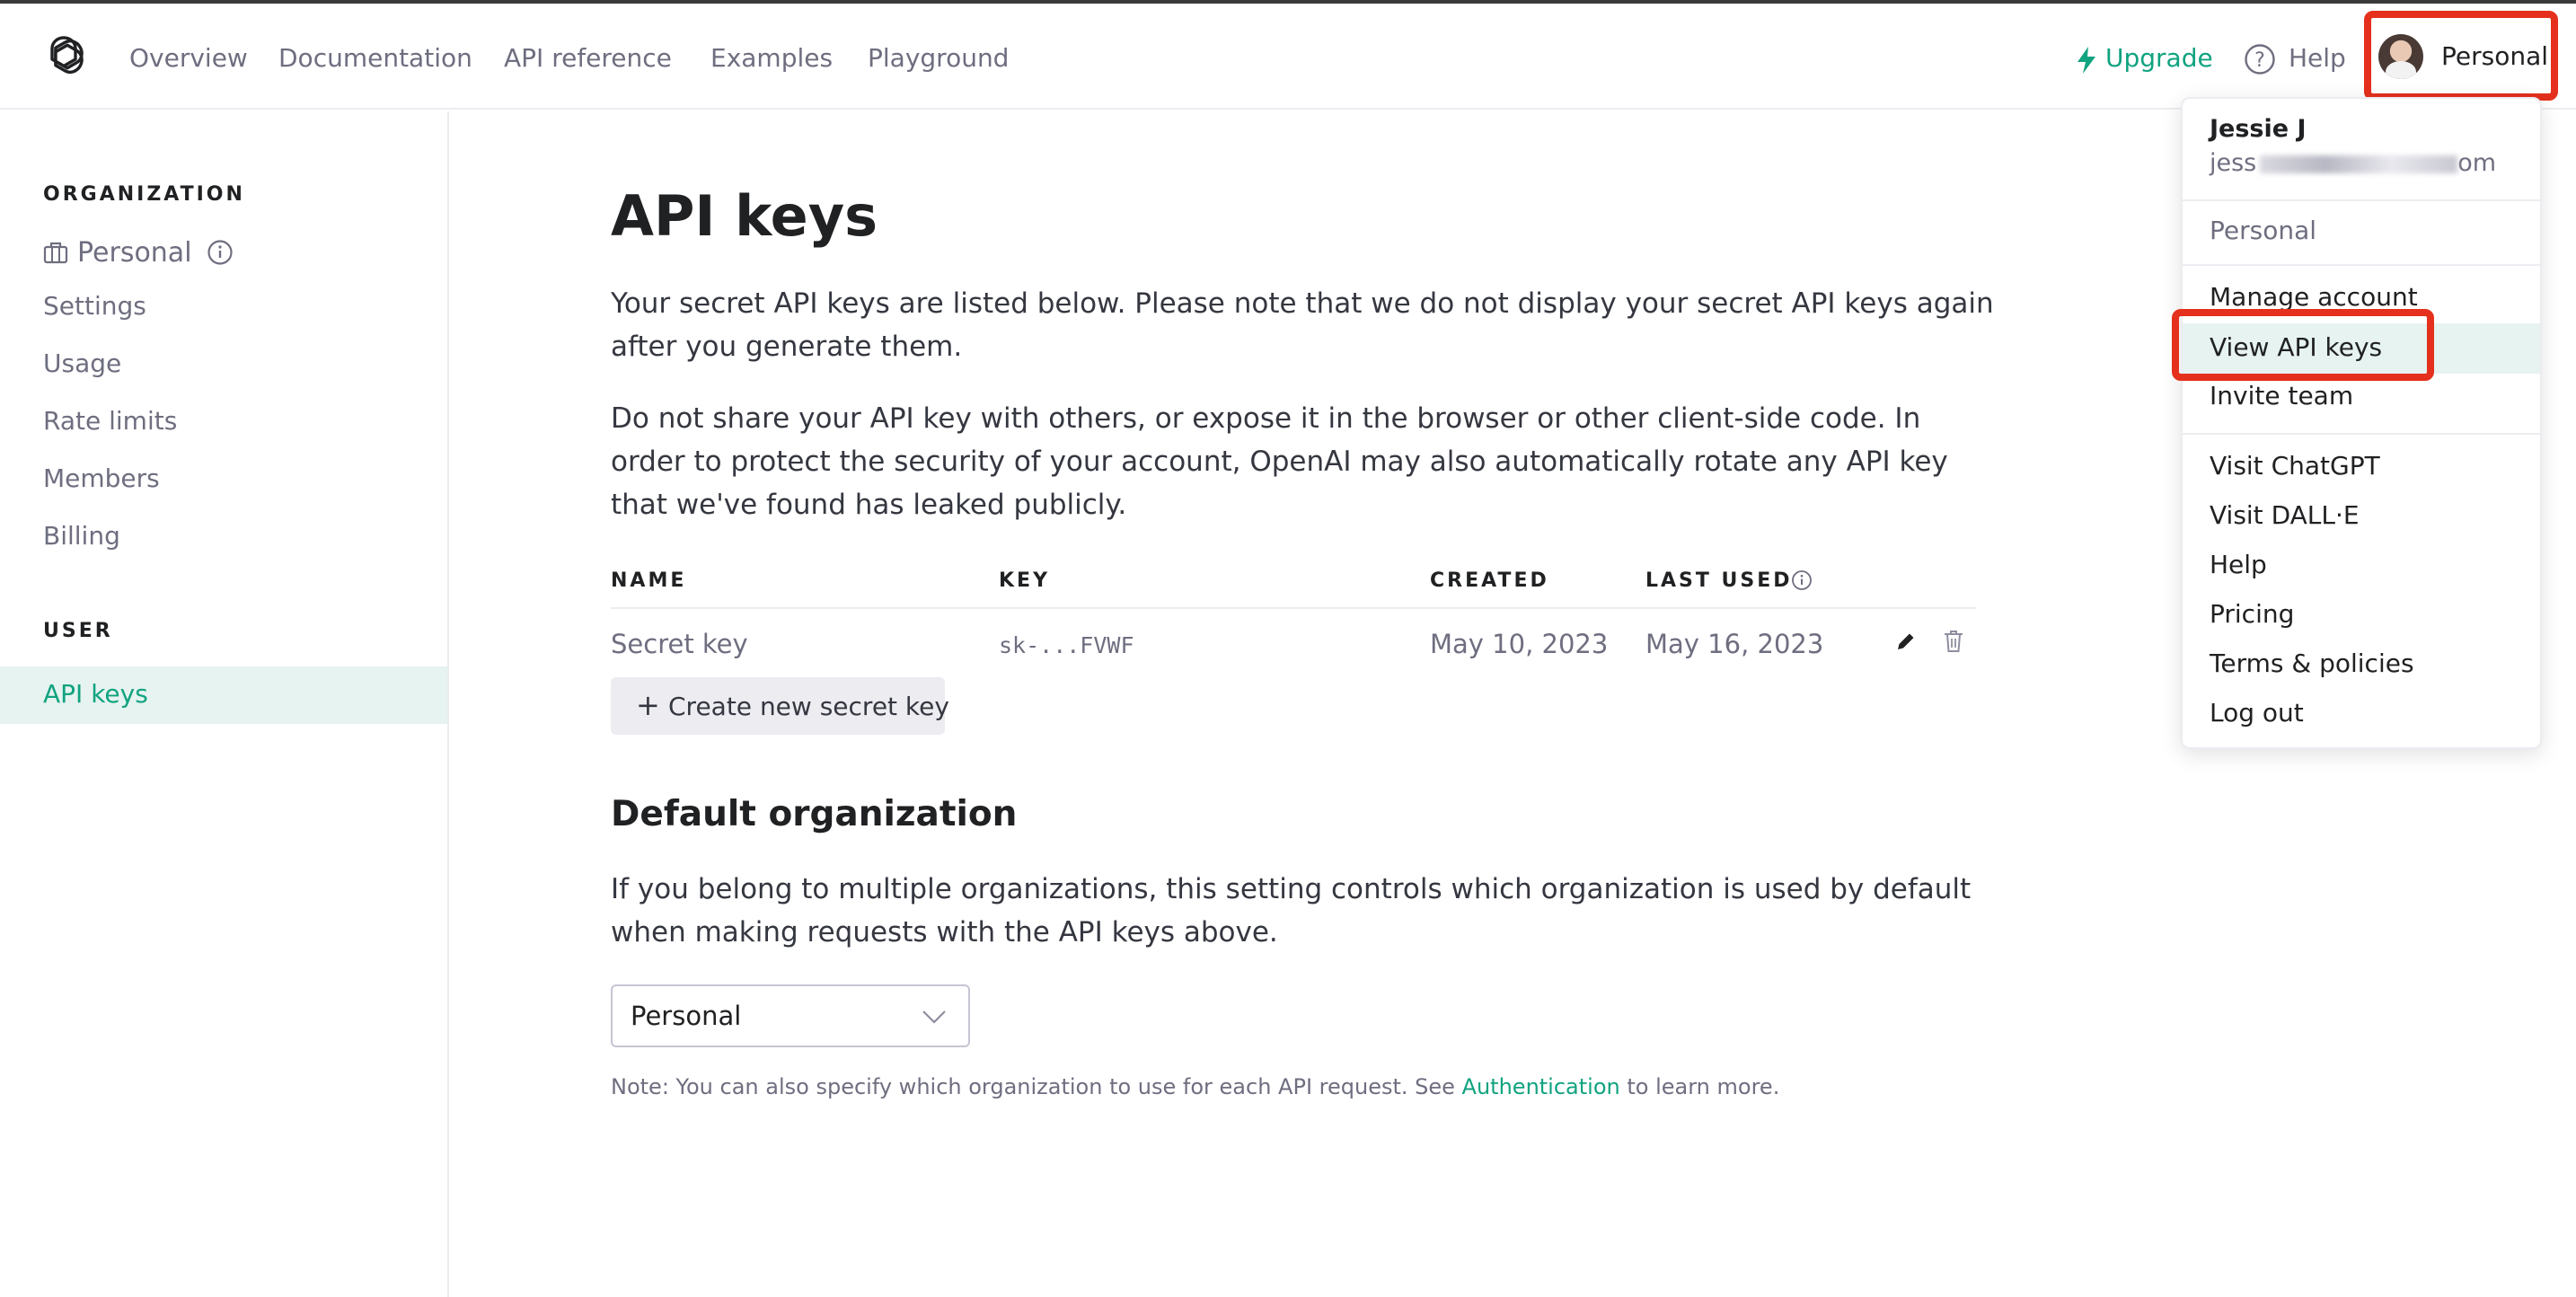  I want to click on menu-item-pricing: Pricing, so click(2252, 614).